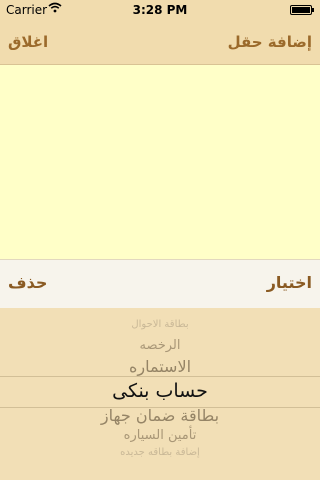  I want to click on clock: 3:28 PM, so click(160, 10).